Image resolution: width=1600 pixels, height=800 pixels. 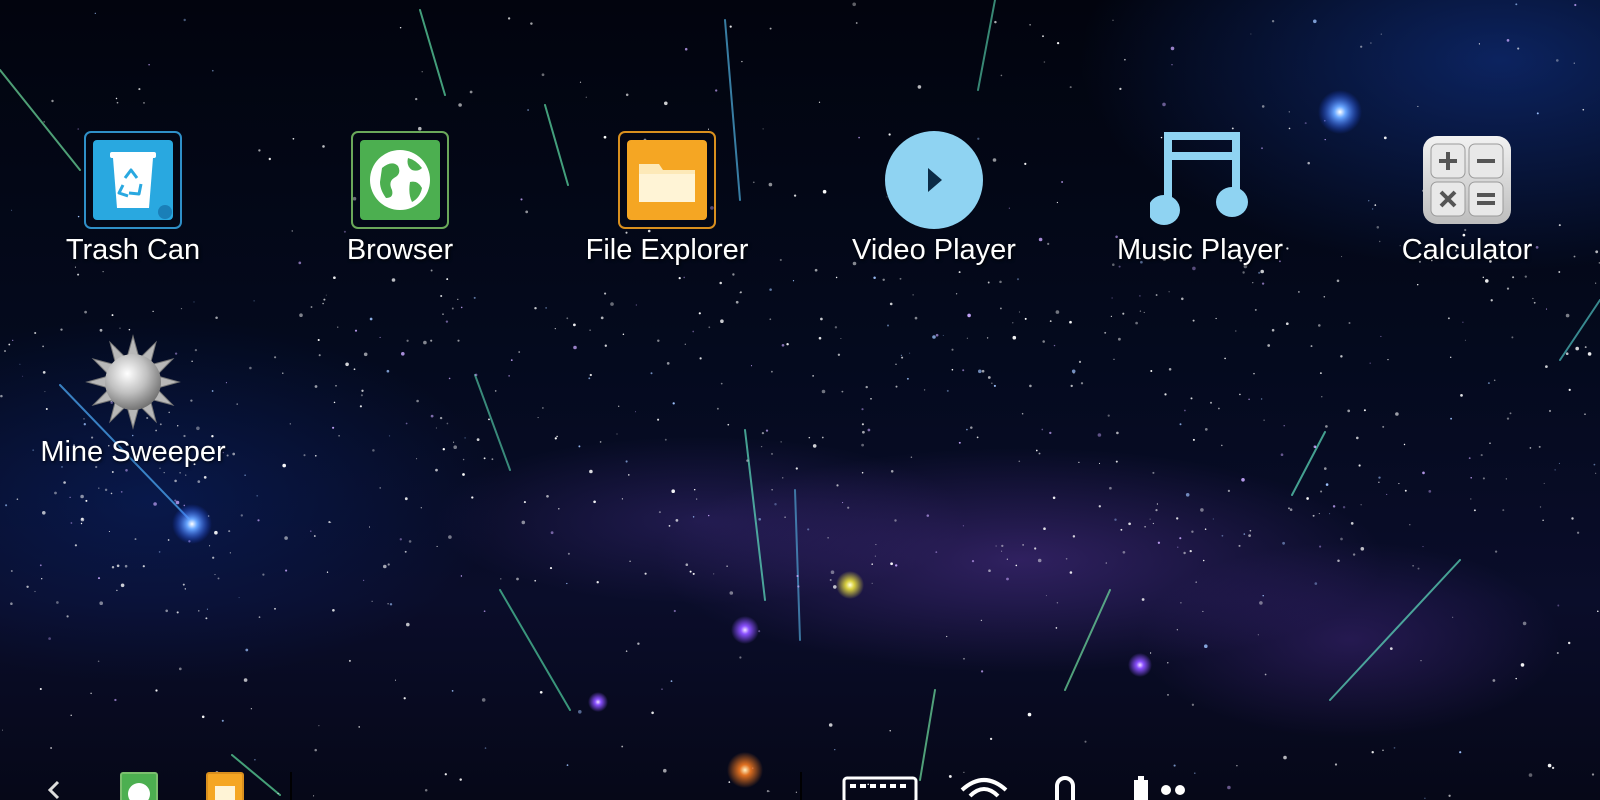 I want to click on taskbar-file-explorer-button, so click(x=225, y=786).